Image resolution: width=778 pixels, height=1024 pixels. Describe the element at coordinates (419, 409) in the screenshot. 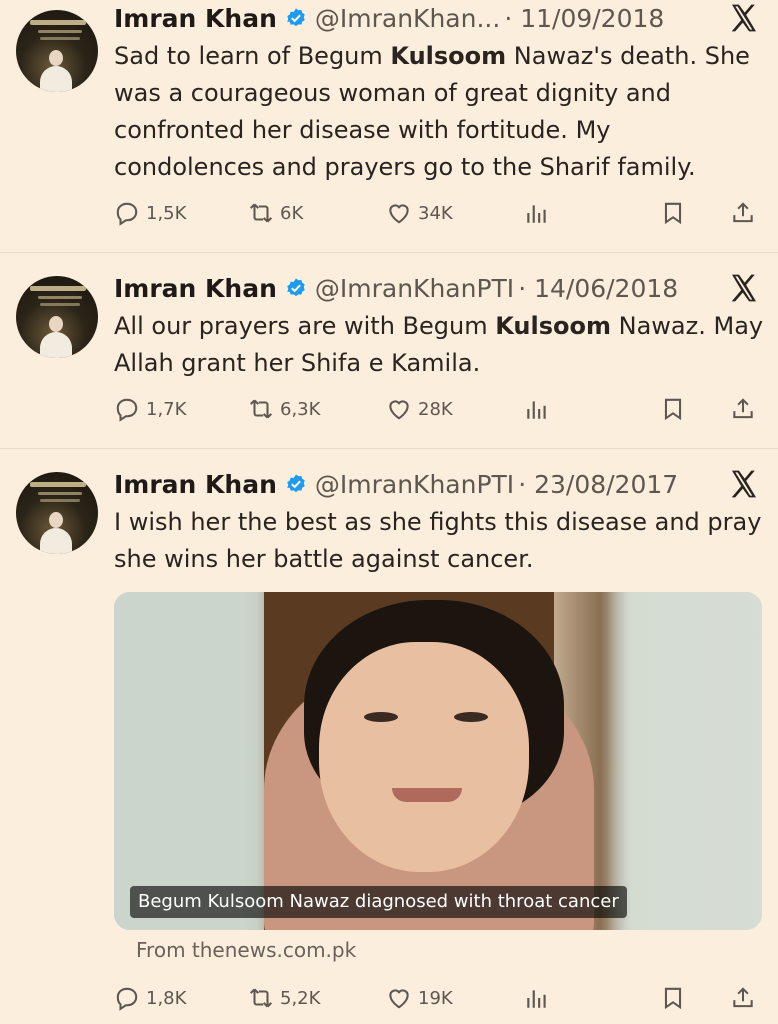

I see `like-button: 28K` at that location.